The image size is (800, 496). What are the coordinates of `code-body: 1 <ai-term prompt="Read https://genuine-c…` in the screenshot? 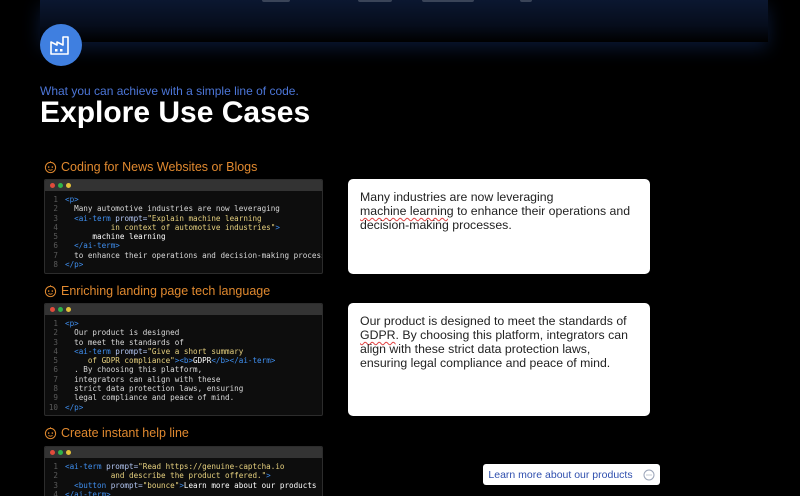 It's located at (183, 477).